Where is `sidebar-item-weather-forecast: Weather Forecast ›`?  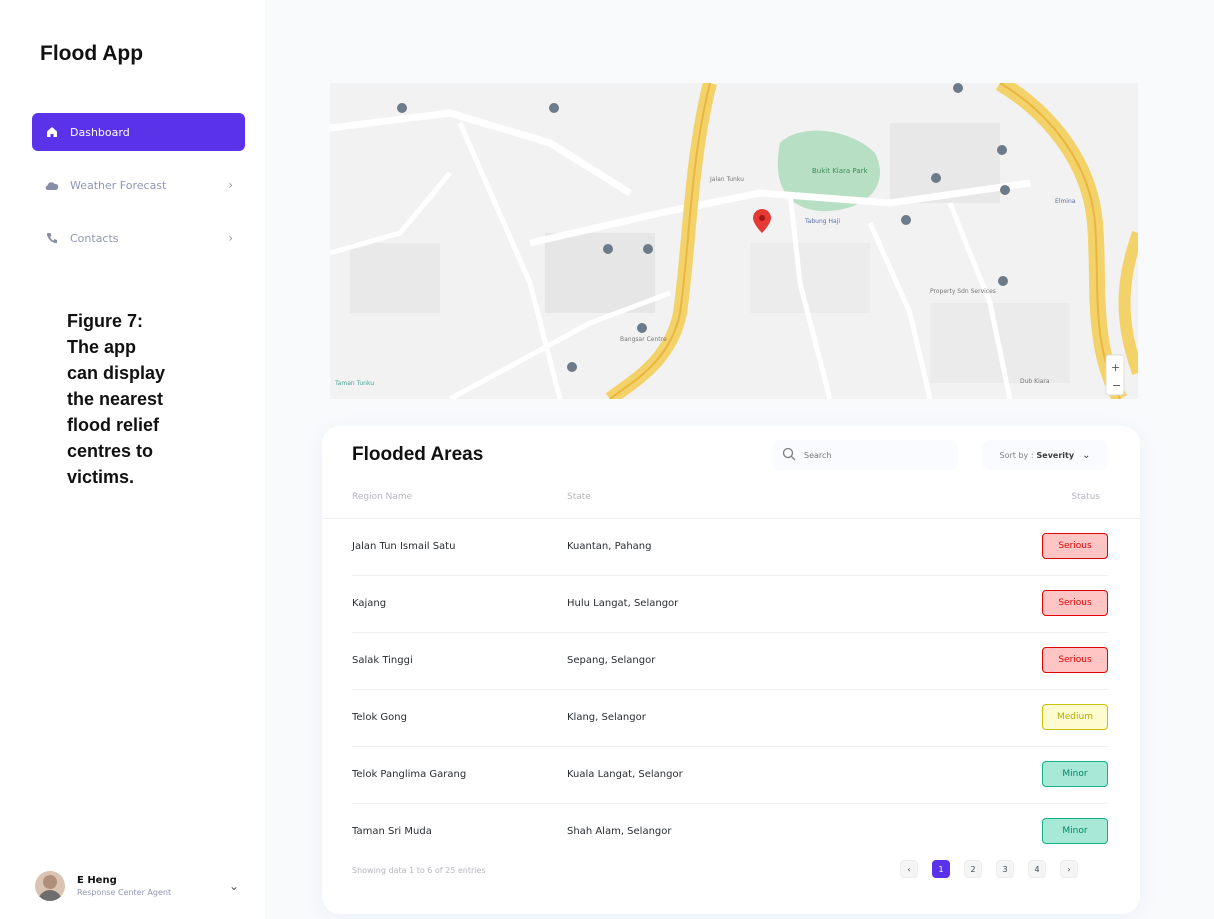
sidebar-item-weather-forecast: Weather Forecast › is located at coordinates (138, 185).